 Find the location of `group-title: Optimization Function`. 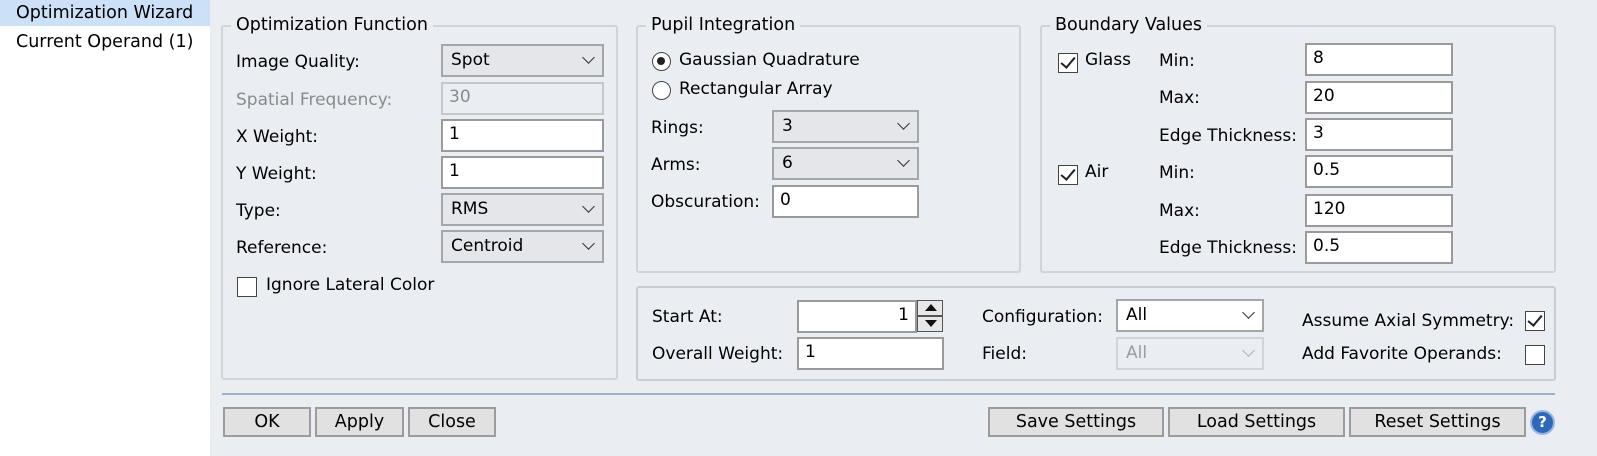

group-title: Optimization Function is located at coordinates (332, 25).